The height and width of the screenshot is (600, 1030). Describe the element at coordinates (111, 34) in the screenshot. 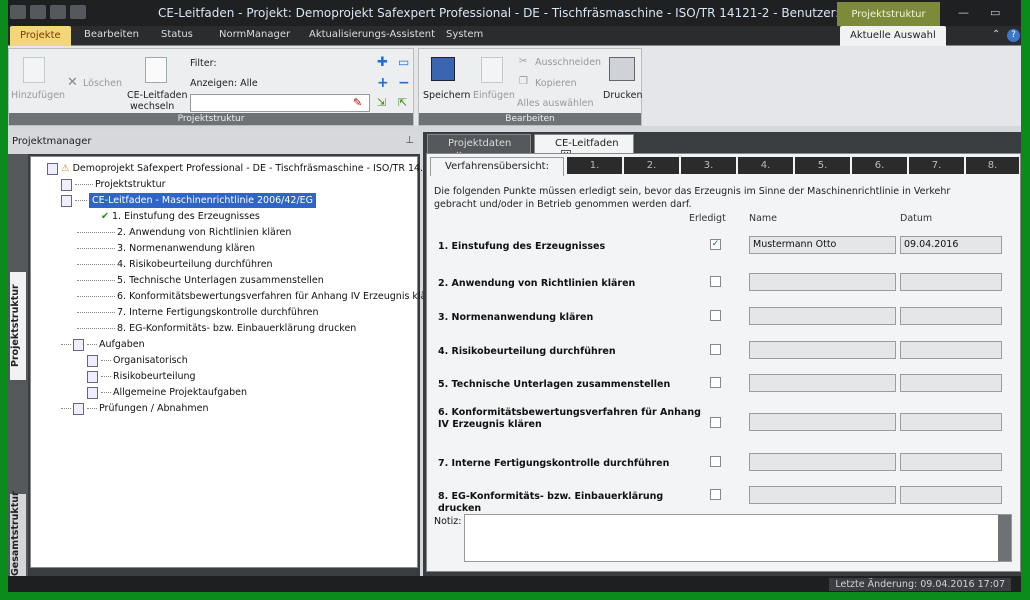

I see `tab-bearbeiten: Bearbeiten` at that location.